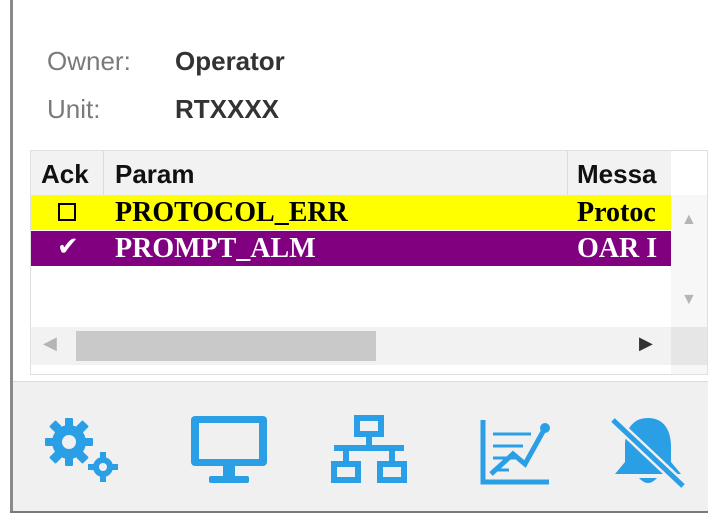  I want to click on mute-alarms-button, so click(648, 452).